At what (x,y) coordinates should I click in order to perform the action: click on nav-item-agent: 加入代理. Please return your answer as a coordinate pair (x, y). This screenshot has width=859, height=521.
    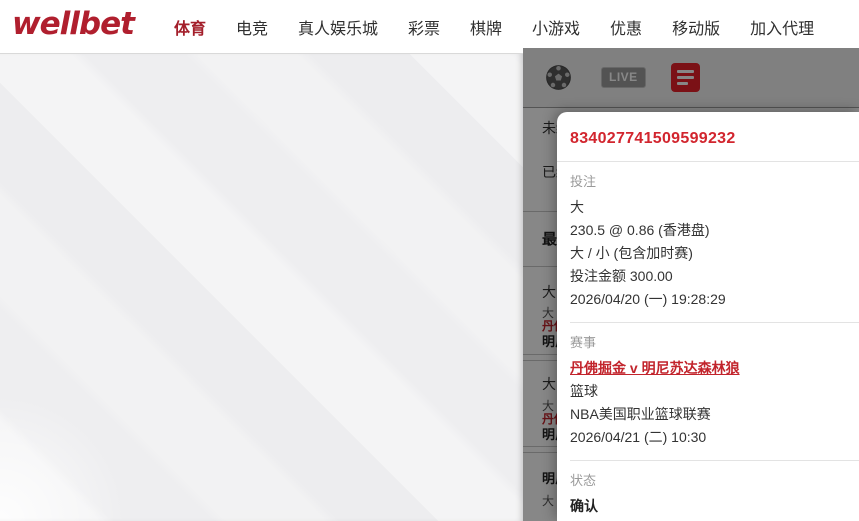
    Looking at the image, I should click on (782, 27).